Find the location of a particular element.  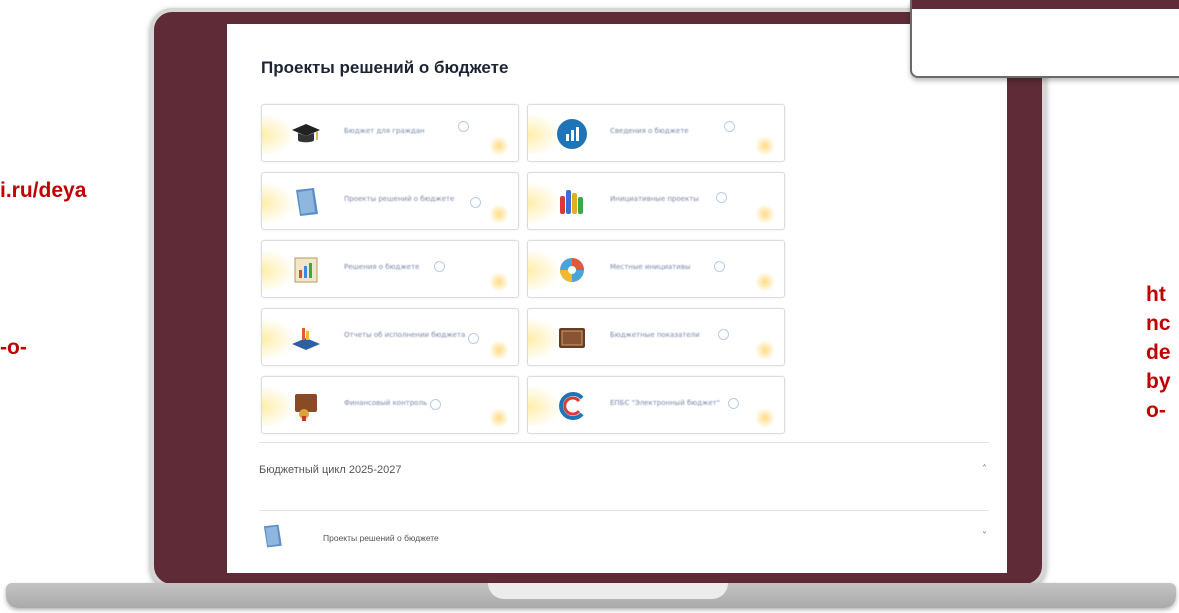

electronic-budget-icon is located at coordinates (571, 406).